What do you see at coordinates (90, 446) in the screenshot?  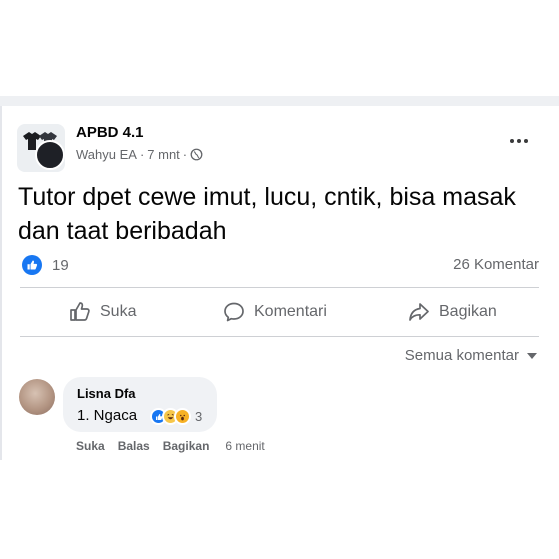 I see `comment-like-link: Suka` at bounding box center [90, 446].